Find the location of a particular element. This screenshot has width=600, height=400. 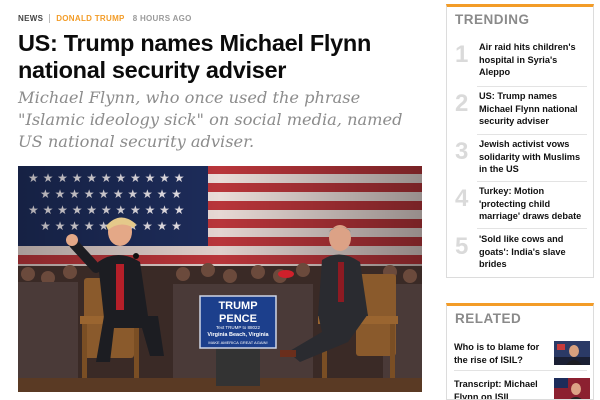

related-item: Who is to blame for the rise of ISIL? is located at coordinates (522, 353).